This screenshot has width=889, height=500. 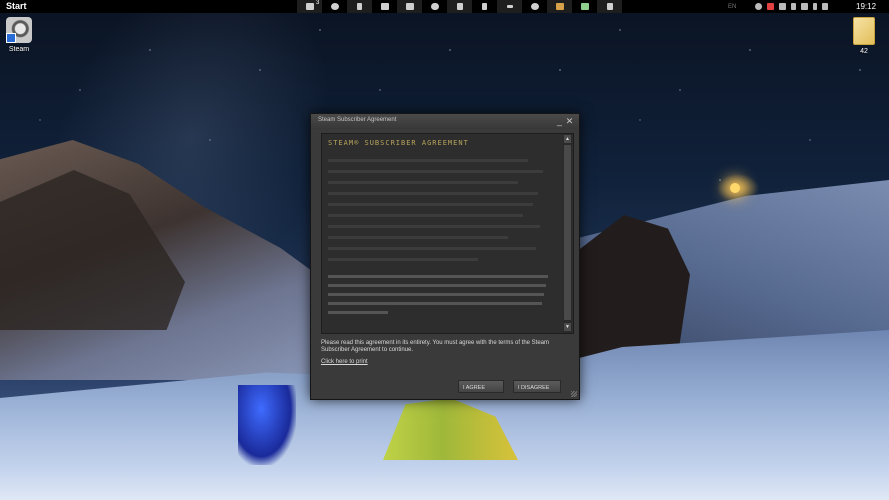 I want to click on language-indicator: EN, so click(x=732, y=7).